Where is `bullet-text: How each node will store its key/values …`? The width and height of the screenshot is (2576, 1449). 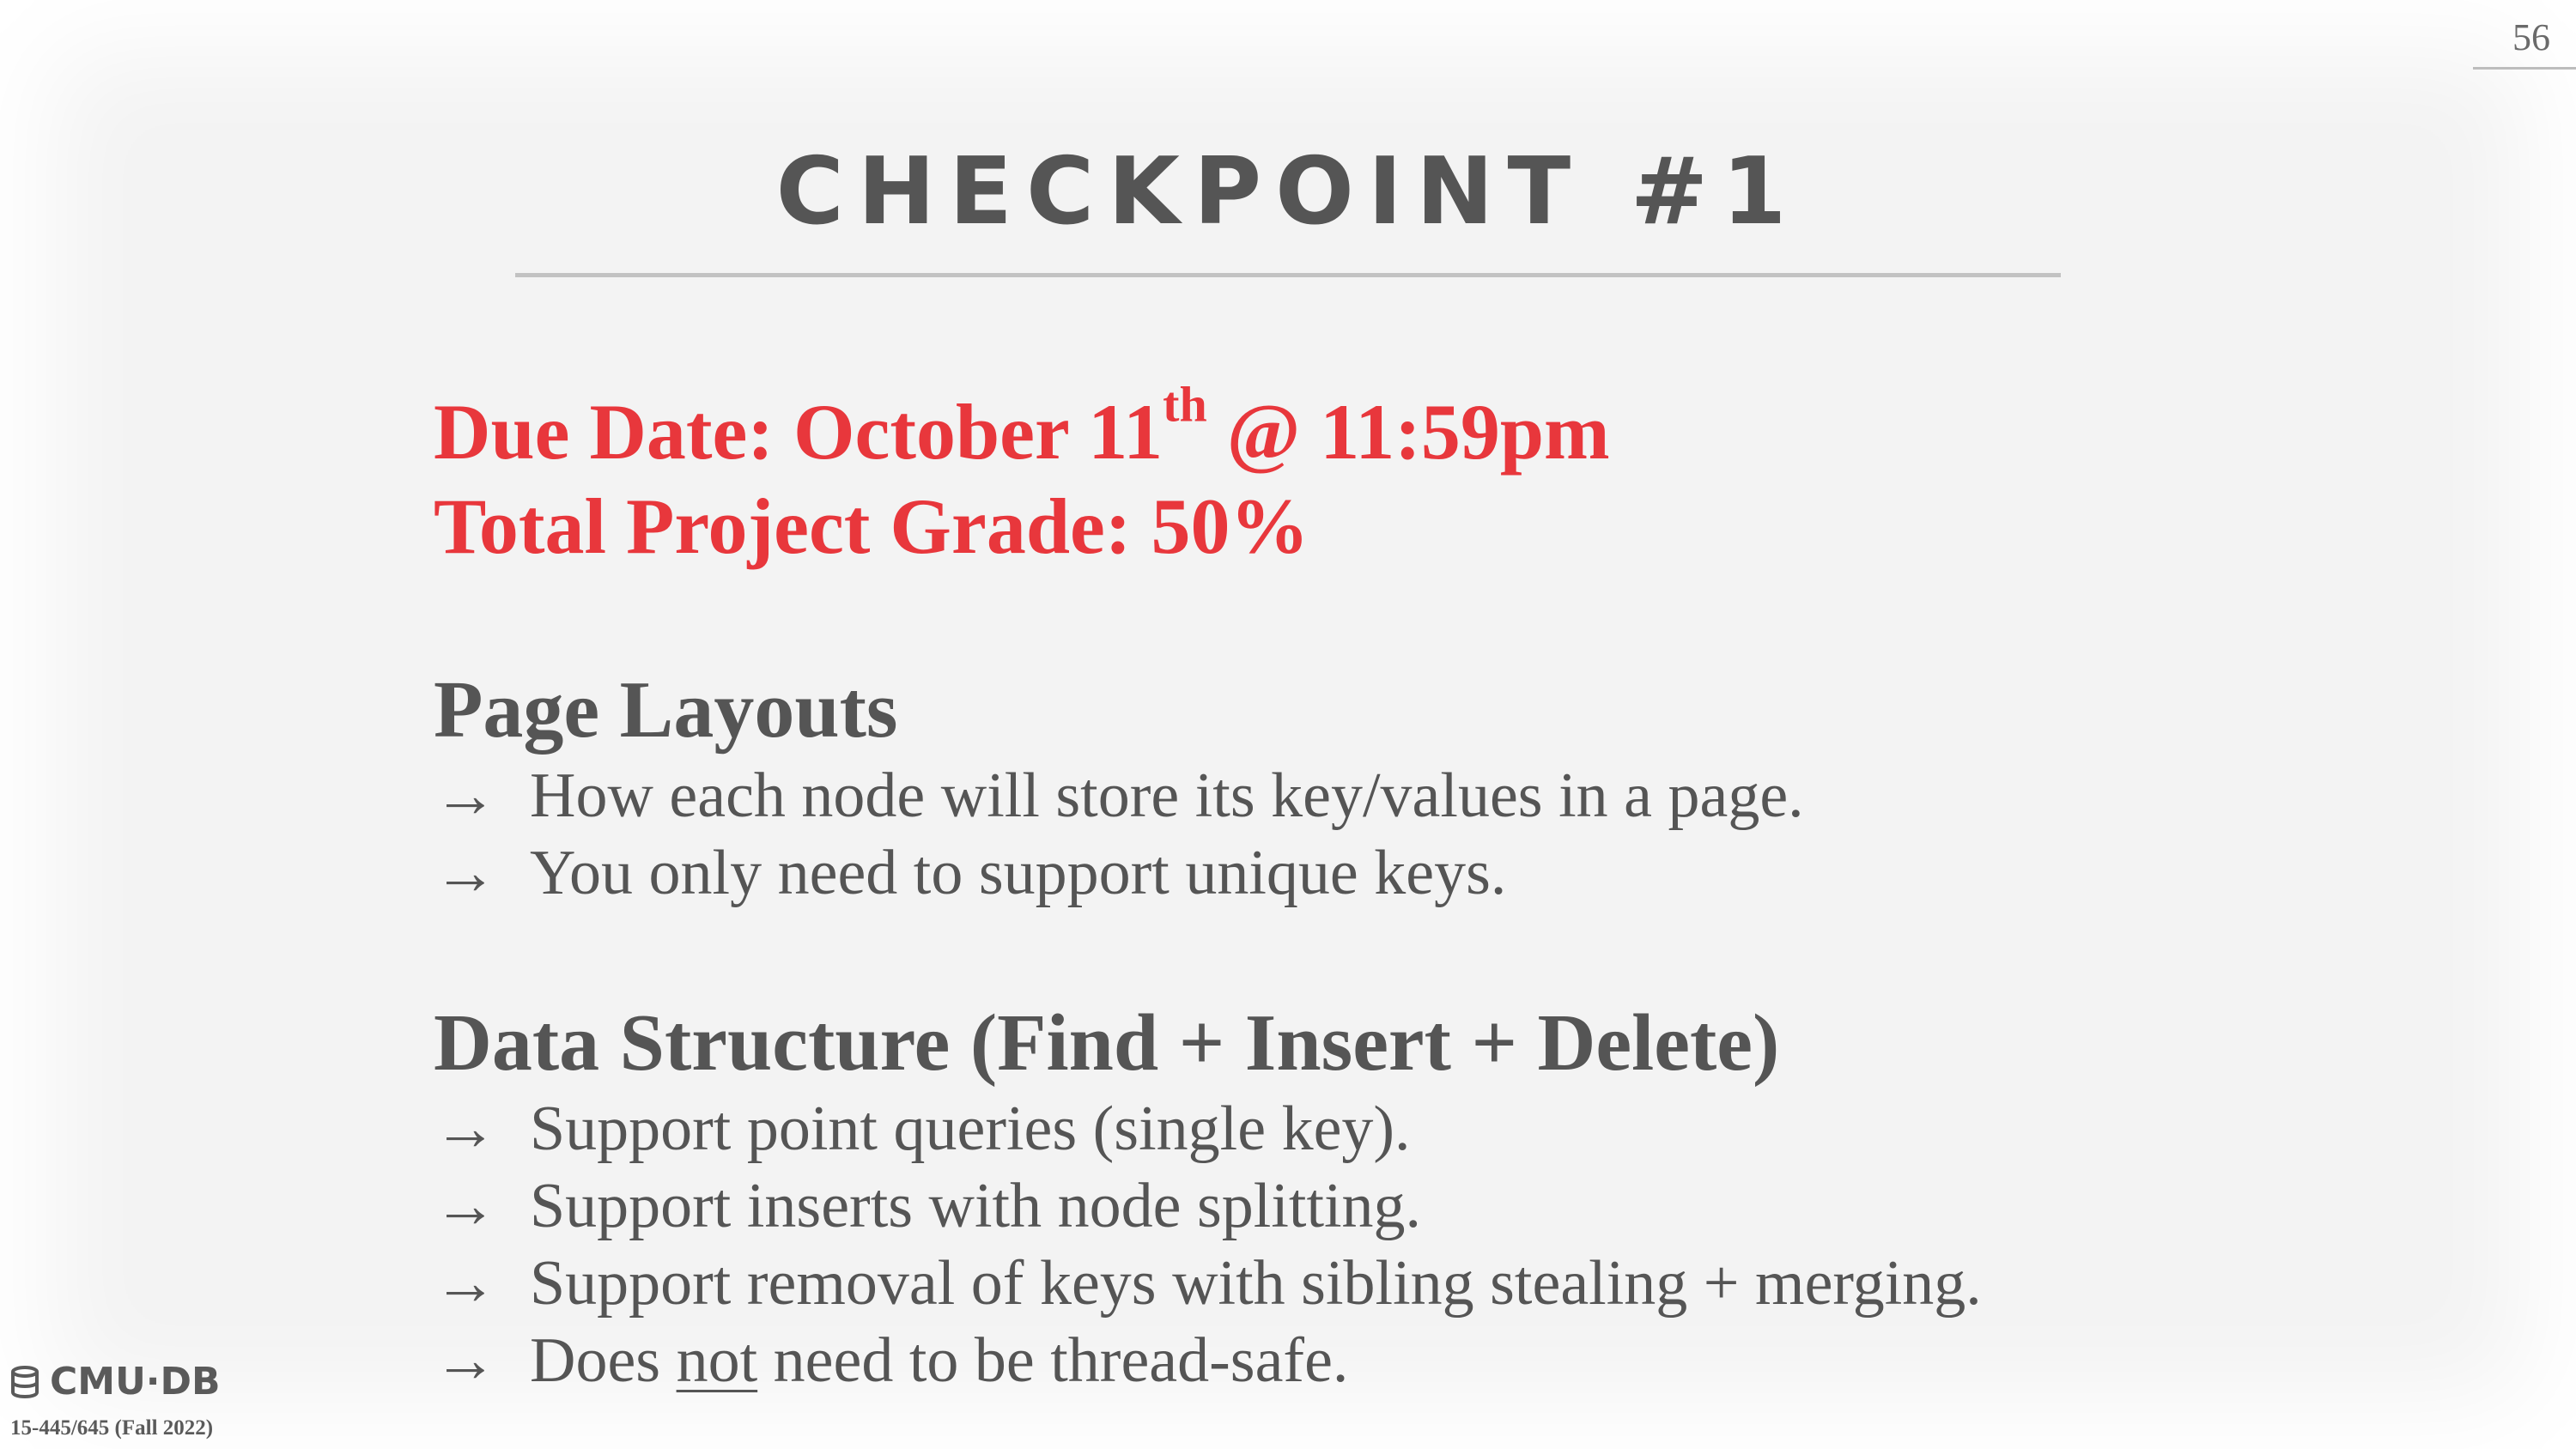 bullet-text: How each node will store its key/values … is located at coordinates (1167, 796).